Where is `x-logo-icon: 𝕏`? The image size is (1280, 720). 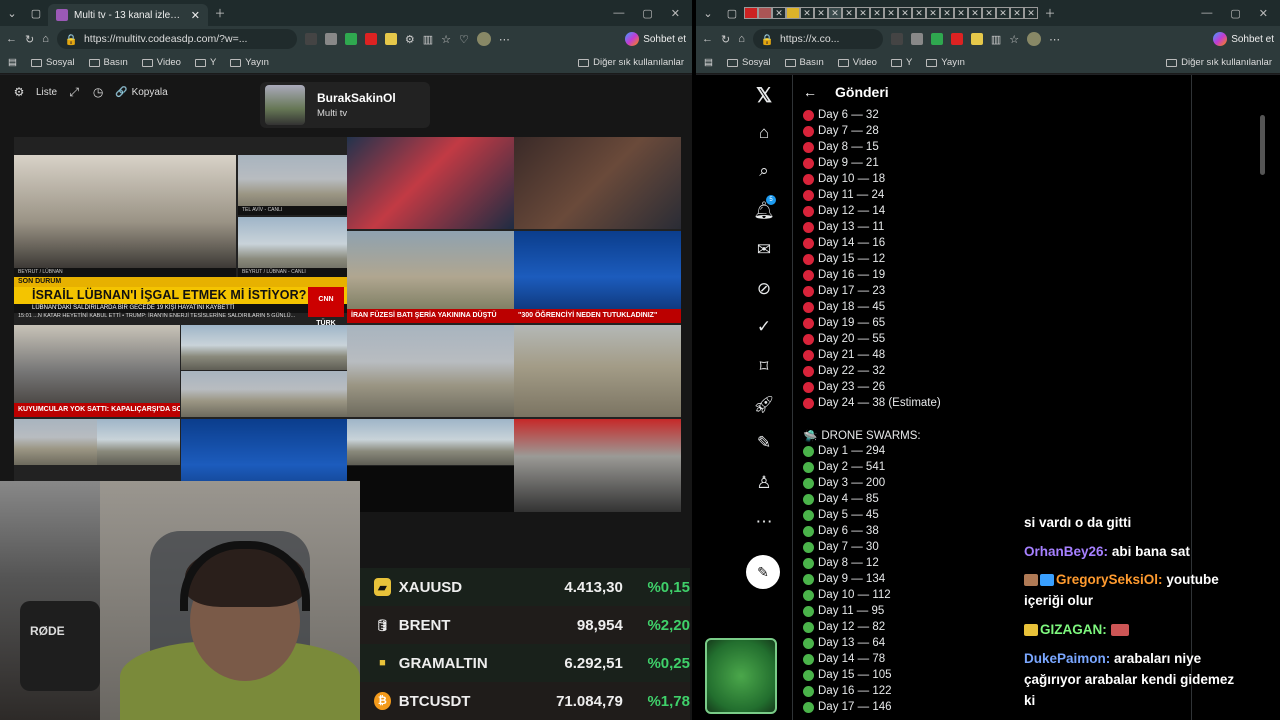 x-logo-icon: 𝕏 is located at coordinates (764, 95).